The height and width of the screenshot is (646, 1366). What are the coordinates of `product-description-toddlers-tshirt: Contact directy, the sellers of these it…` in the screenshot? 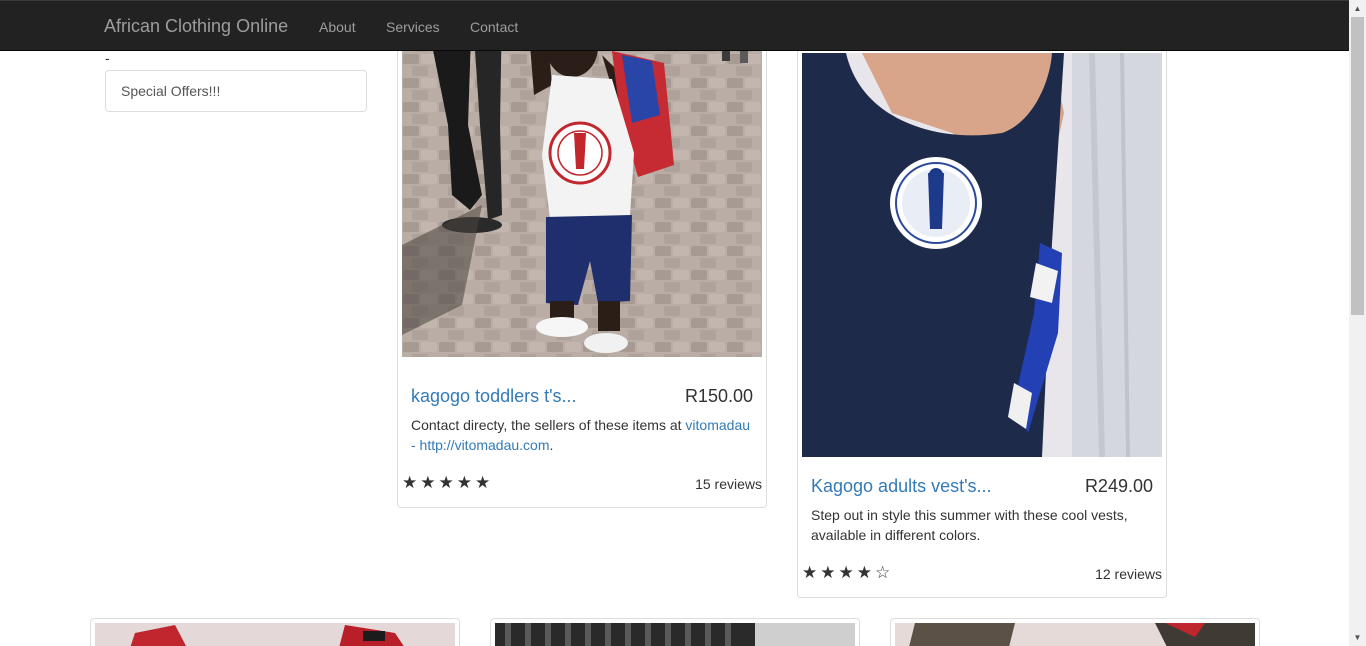 It's located at (583, 435).